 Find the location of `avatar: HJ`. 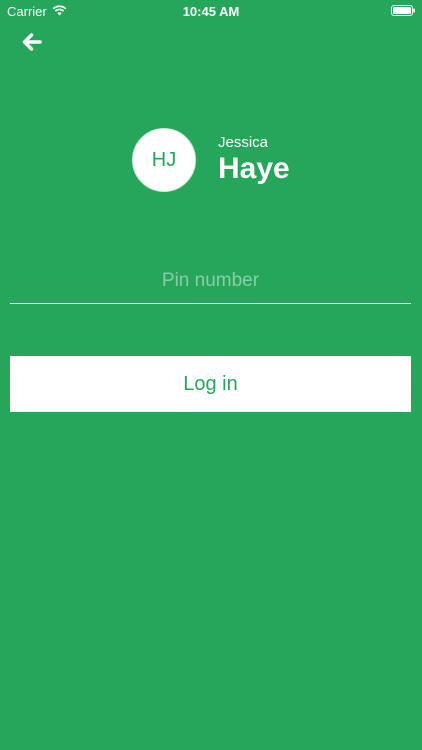

avatar: HJ is located at coordinates (164, 160).